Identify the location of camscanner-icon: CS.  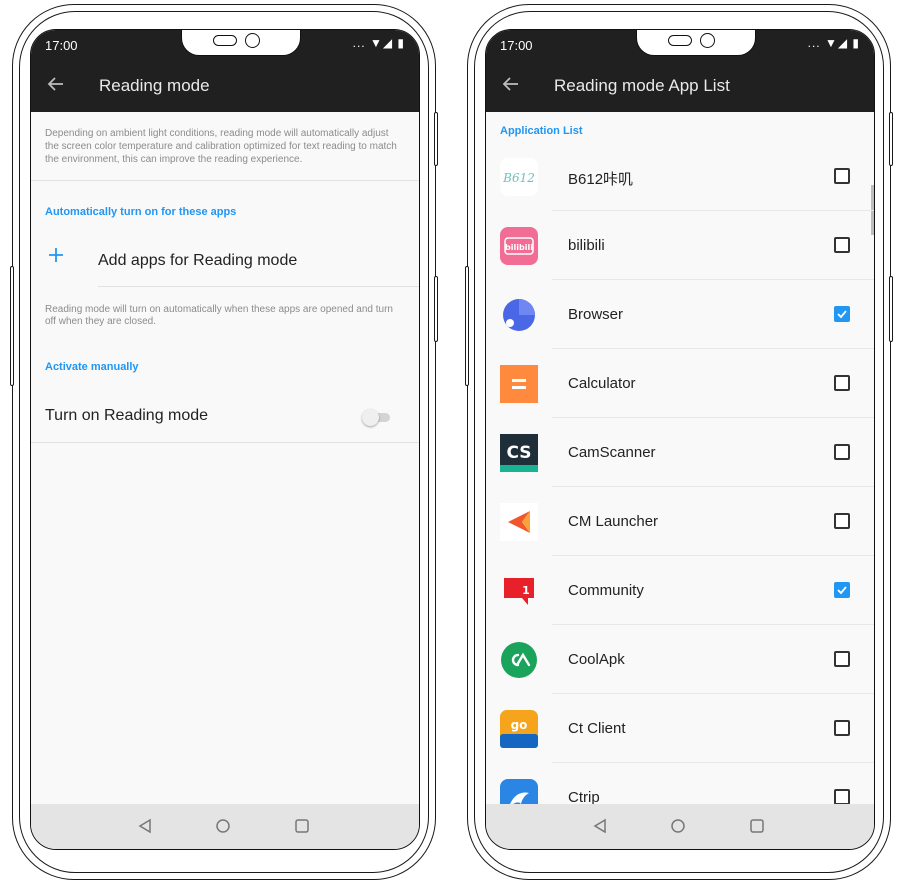
(519, 453).